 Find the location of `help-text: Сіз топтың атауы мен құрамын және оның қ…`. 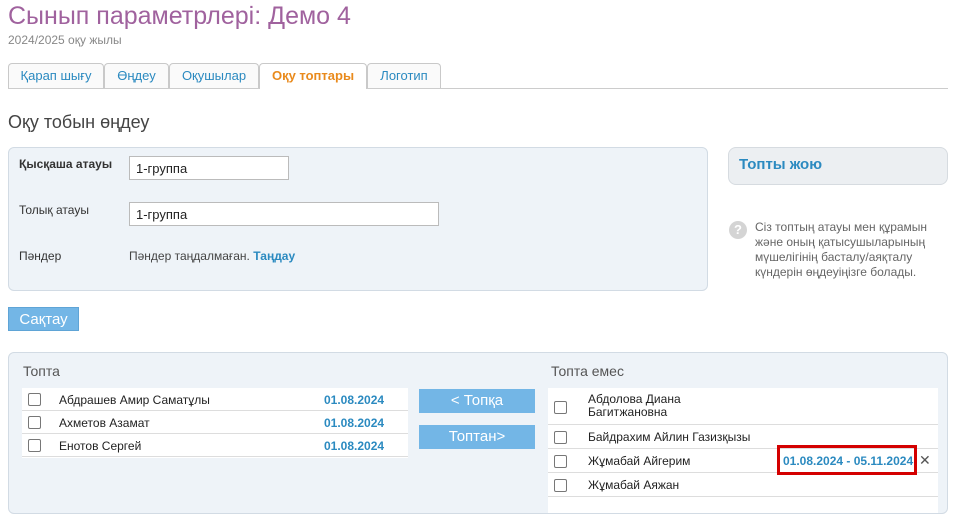

help-text: Сіз топтың атауы мен құрамын және оның қ… is located at coordinates (841, 249).